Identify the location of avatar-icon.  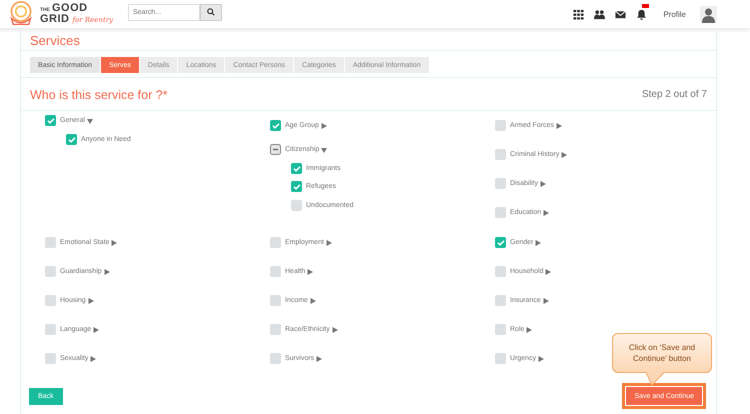
(708, 14).